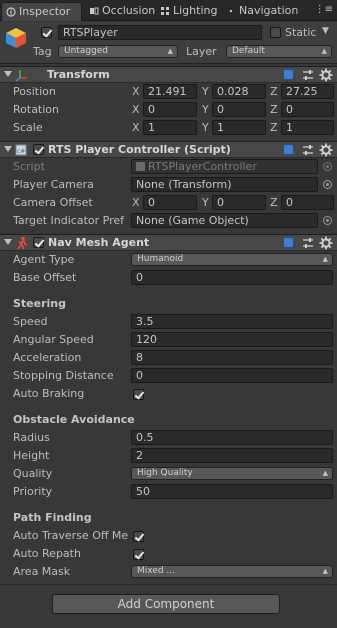 Image resolution: width=337 pixels, height=628 pixels. What do you see at coordinates (11, 12) in the screenshot?
I see `info-icon` at bounding box center [11, 12].